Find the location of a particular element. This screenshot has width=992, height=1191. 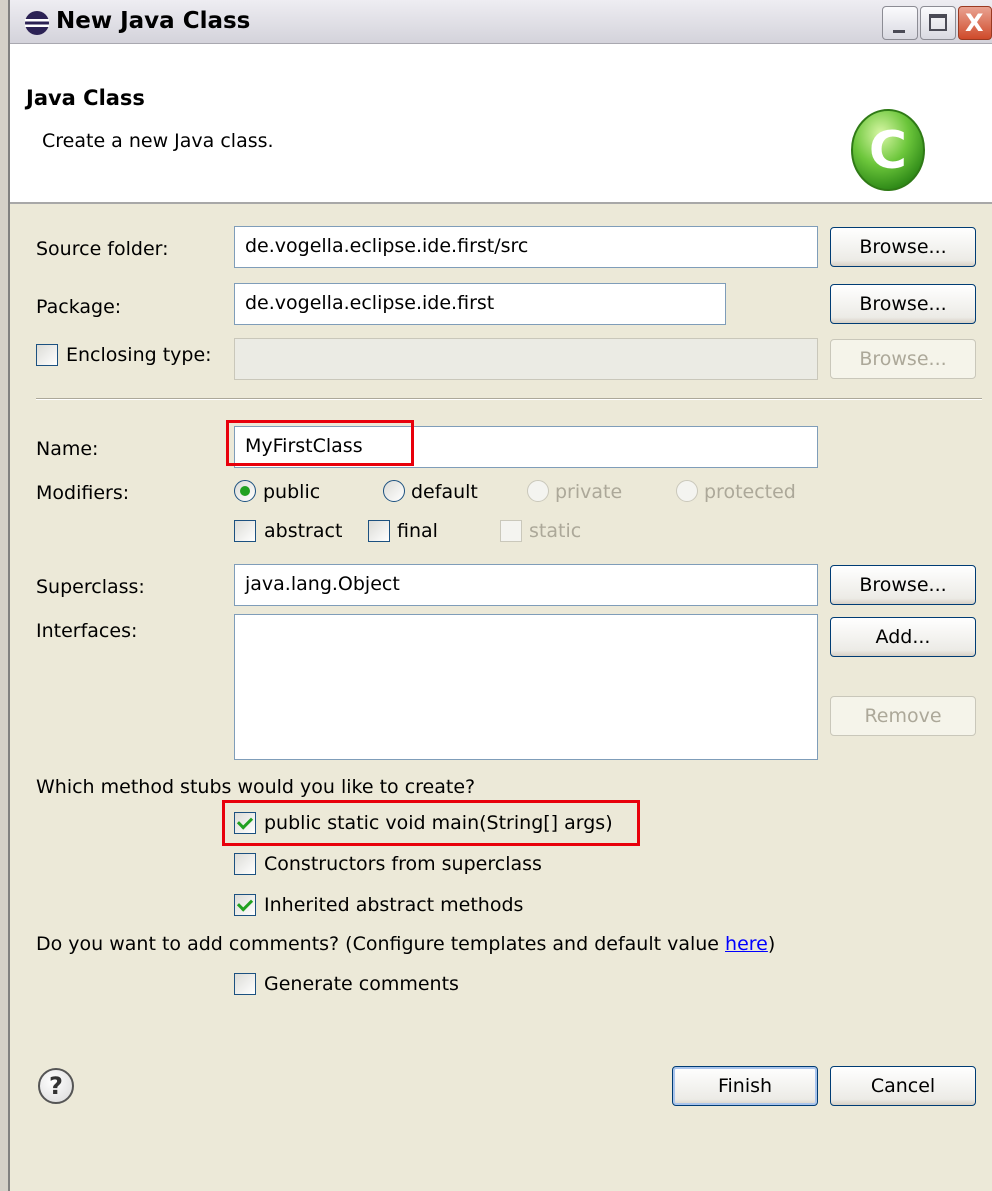

superclass-label: Superclass: is located at coordinates (90, 587).